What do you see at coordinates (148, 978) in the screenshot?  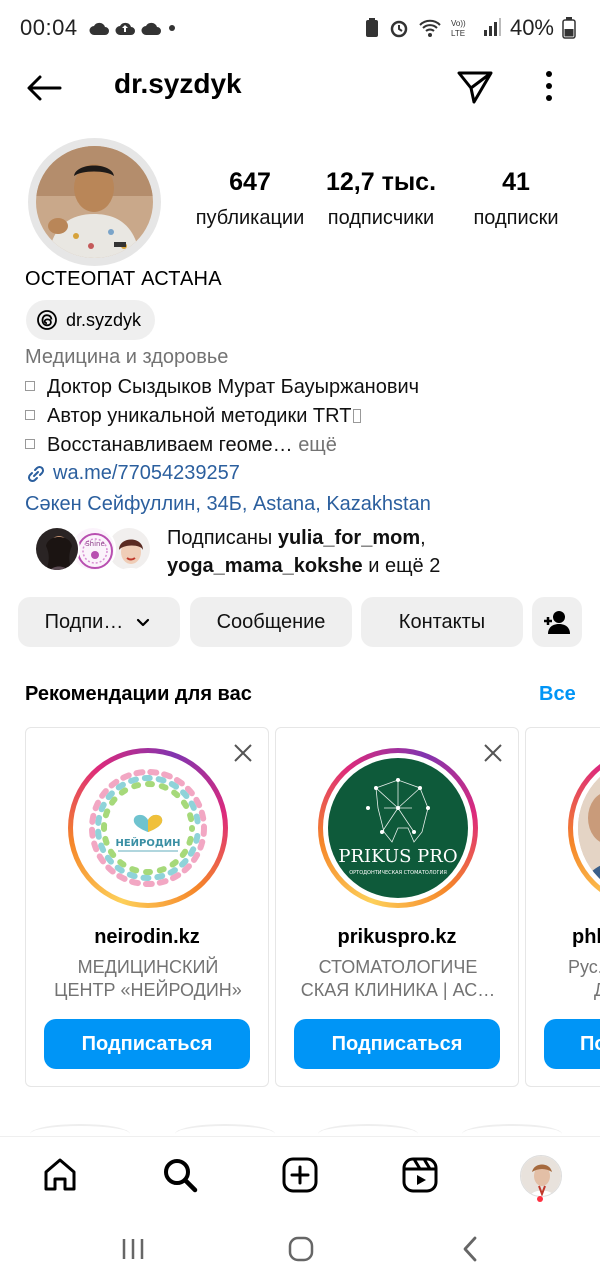 I see `recommendation-description: МЕДИЦИНСКИЙ ЦЕНТР «НЕЙРОДИН»` at bounding box center [148, 978].